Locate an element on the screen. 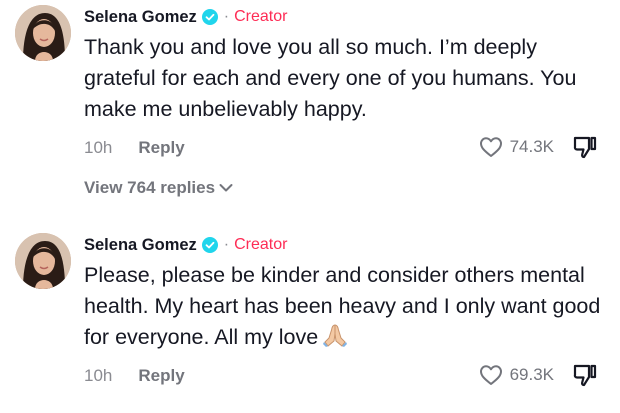  view-replies-button: View 764 replies is located at coordinates (158, 188).